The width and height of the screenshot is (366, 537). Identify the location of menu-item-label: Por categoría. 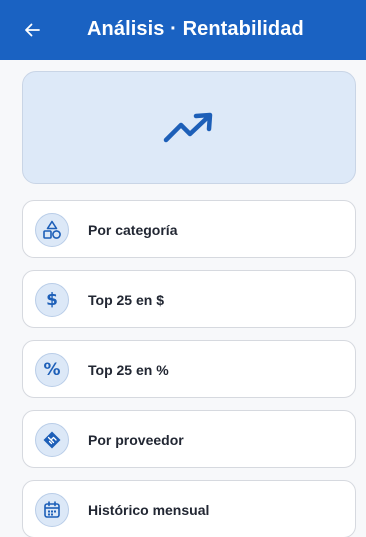
(133, 230).